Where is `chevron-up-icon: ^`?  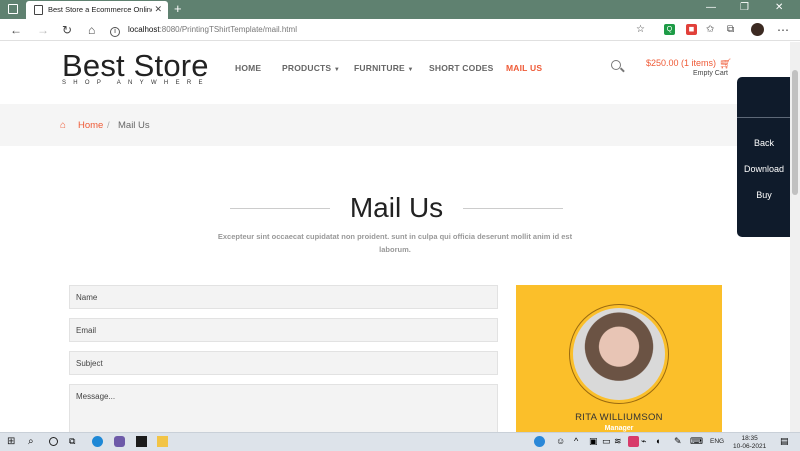
chevron-up-icon: ^ is located at coordinates (579, 441).